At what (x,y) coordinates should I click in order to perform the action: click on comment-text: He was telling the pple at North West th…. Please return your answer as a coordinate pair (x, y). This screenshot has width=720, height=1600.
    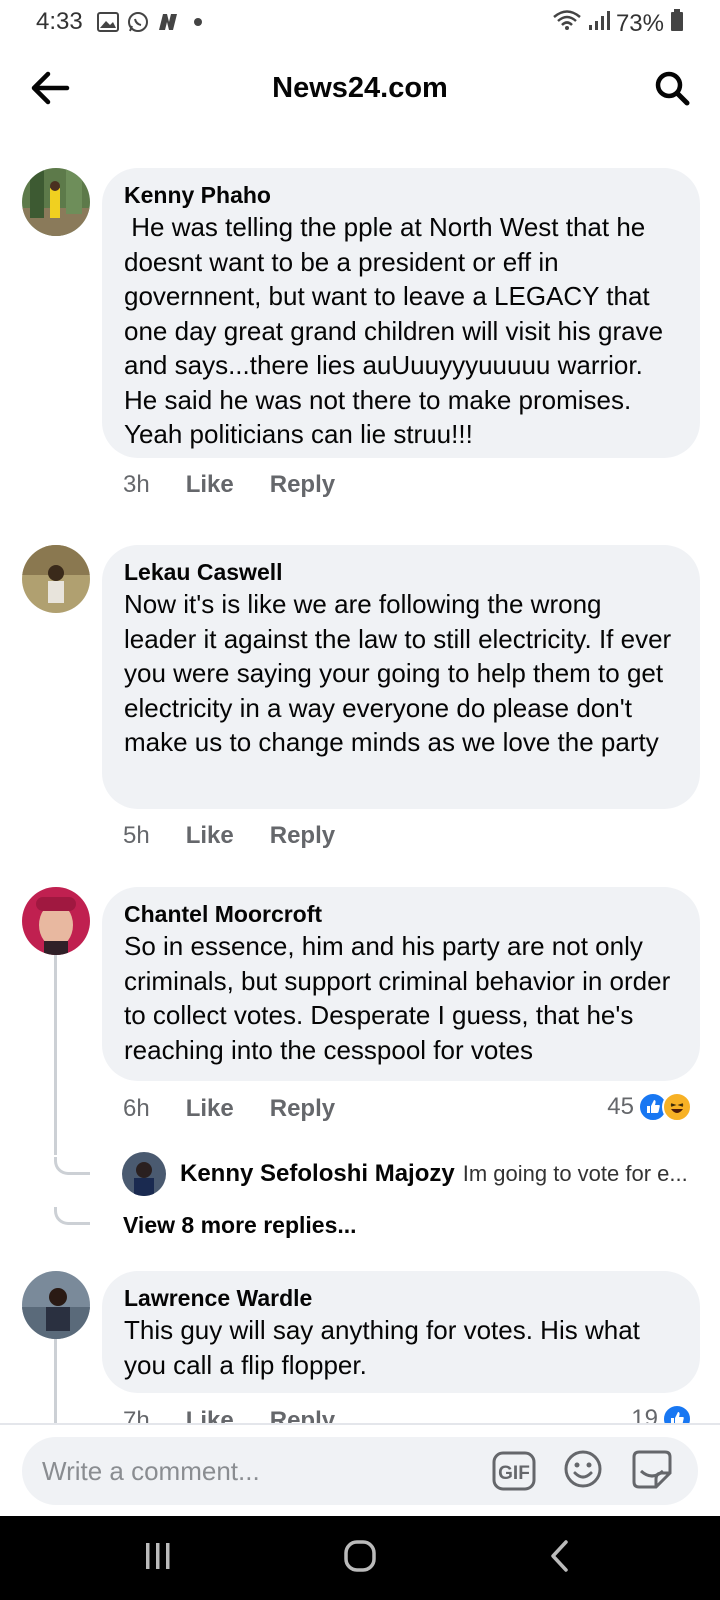
    Looking at the image, I should click on (397, 330).